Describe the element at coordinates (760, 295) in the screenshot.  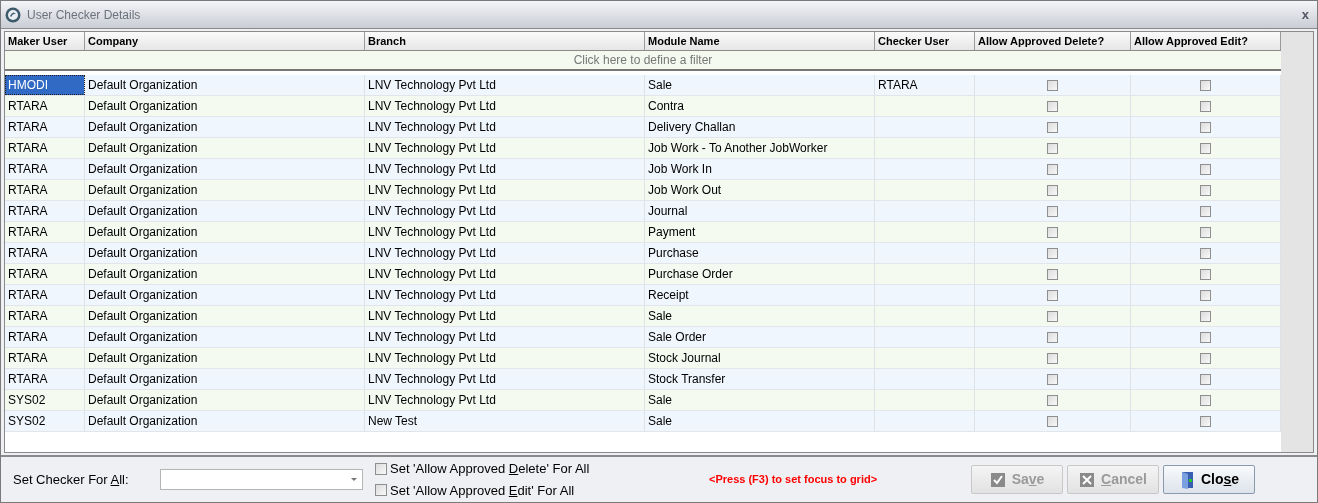
I see `table-cell: Receipt` at that location.